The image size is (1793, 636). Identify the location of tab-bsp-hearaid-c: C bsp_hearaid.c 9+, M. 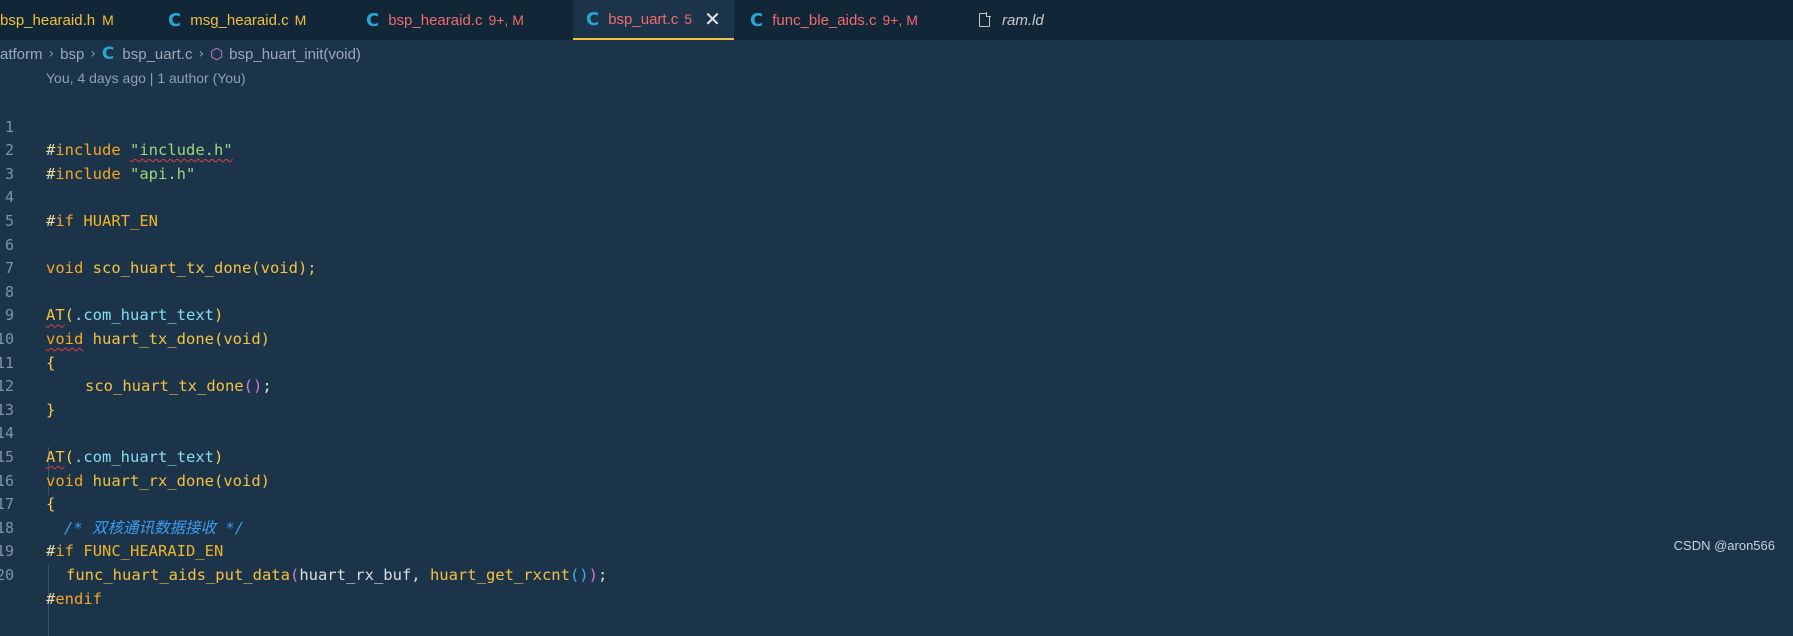
(445, 20).